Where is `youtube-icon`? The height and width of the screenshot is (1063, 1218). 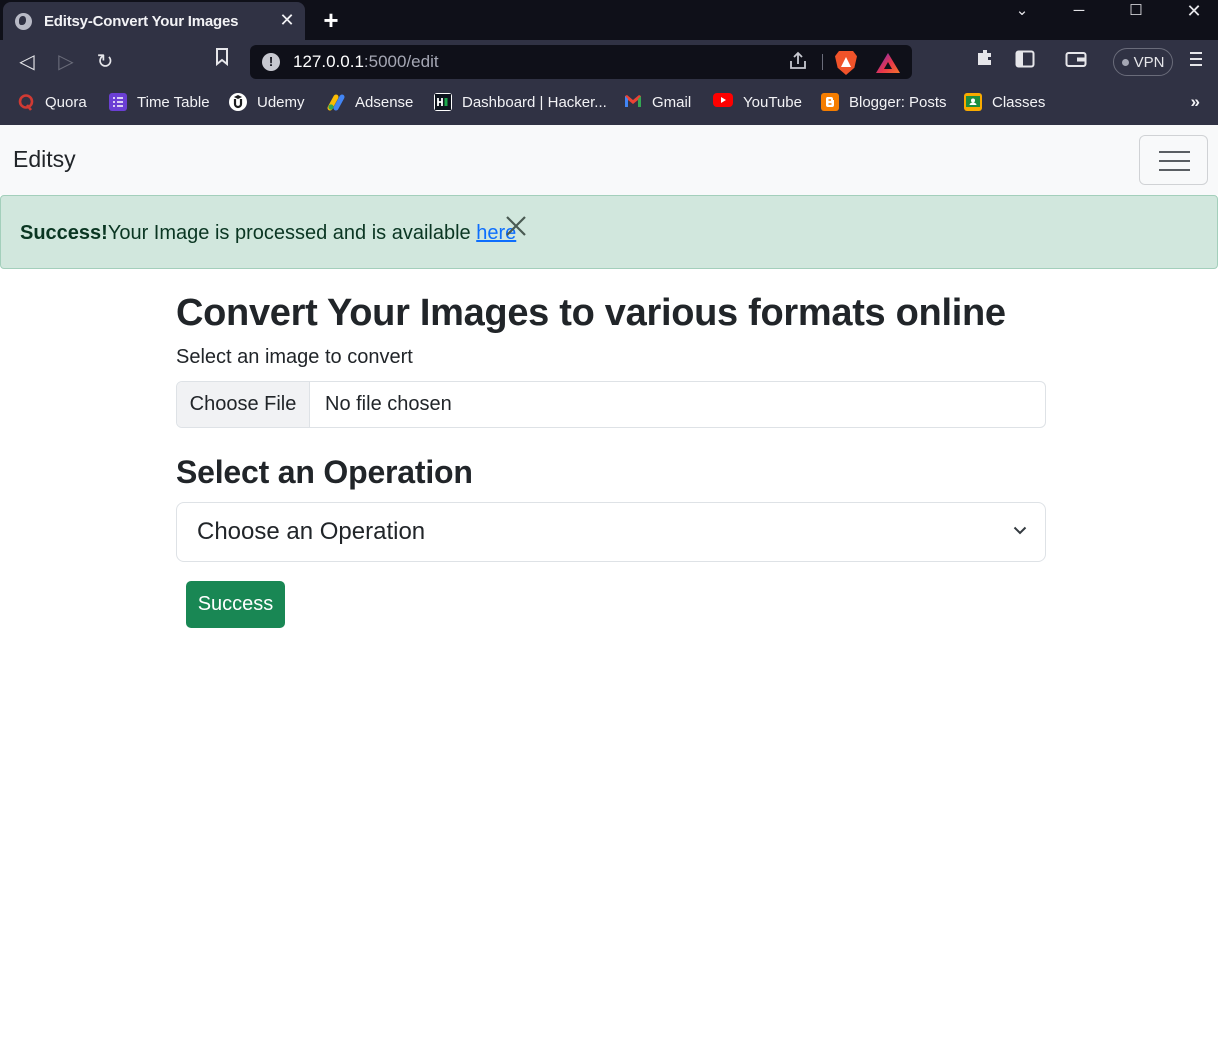
youtube-icon is located at coordinates (723, 102).